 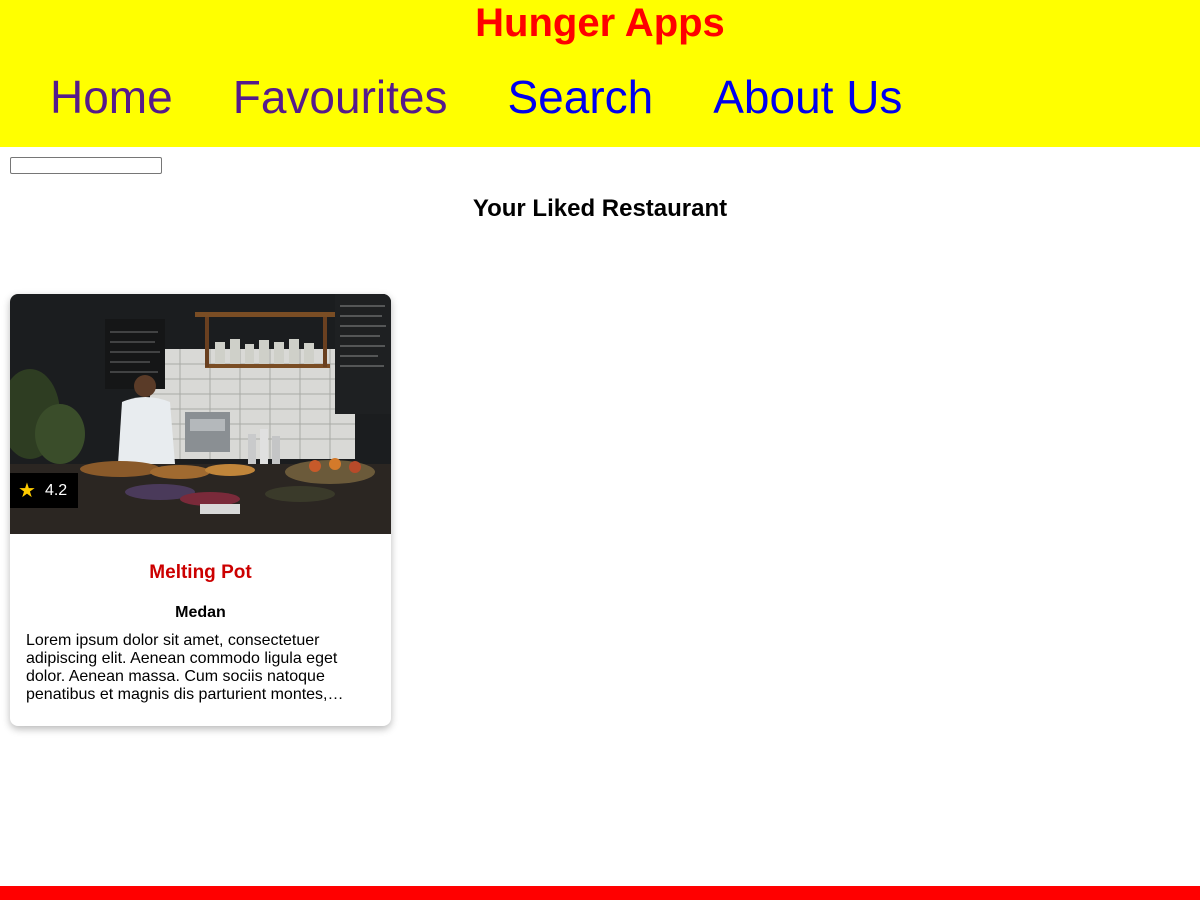 I want to click on restaurant-name: Melting Pot, so click(x=200, y=573).